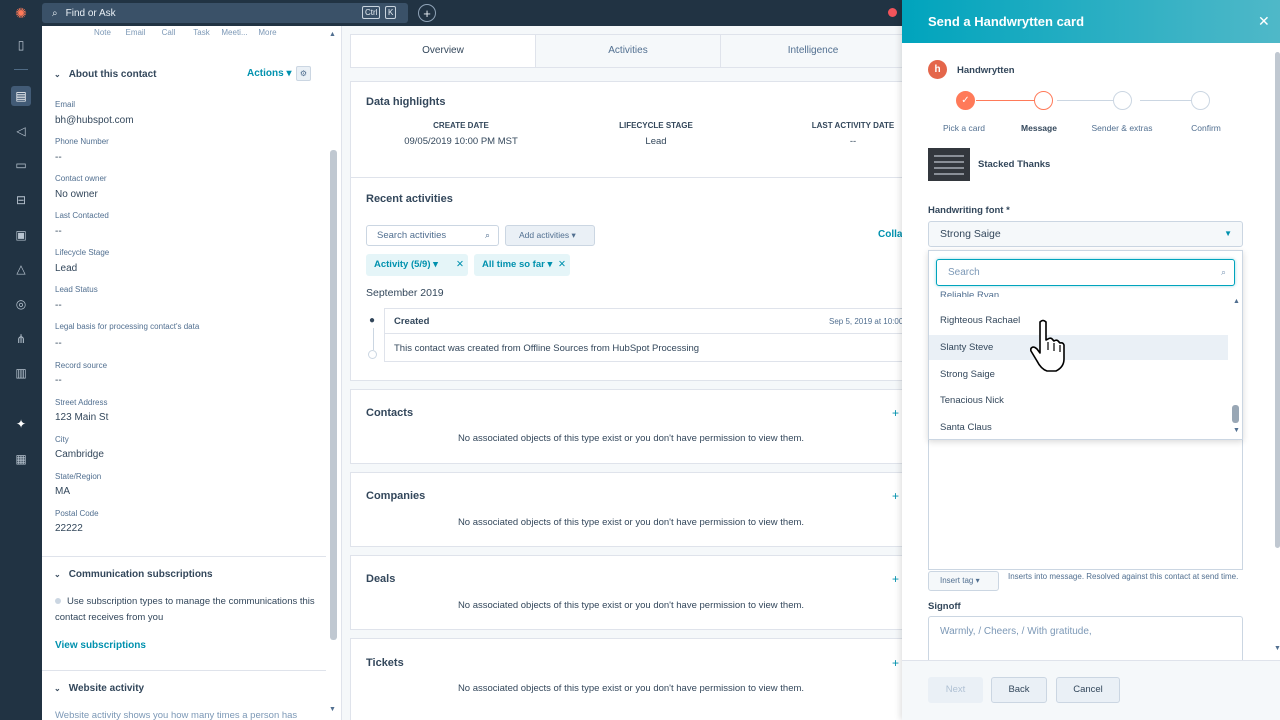  Describe the element at coordinates (1078, 374) in the screenshot. I see `font-option: Strong Saige` at that location.